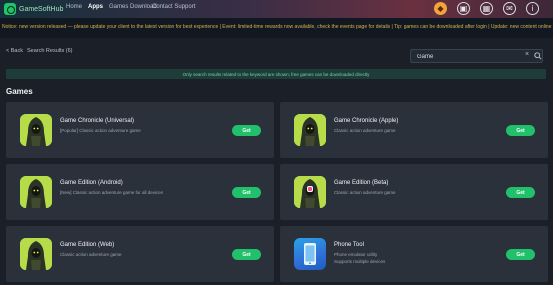 This screenshot has height=285, width=553. What do you see at coordinates (360, 261) in the screenshot?
I see `app-description-secondary: Supports multiple devices` at bounding box center [360, 261].